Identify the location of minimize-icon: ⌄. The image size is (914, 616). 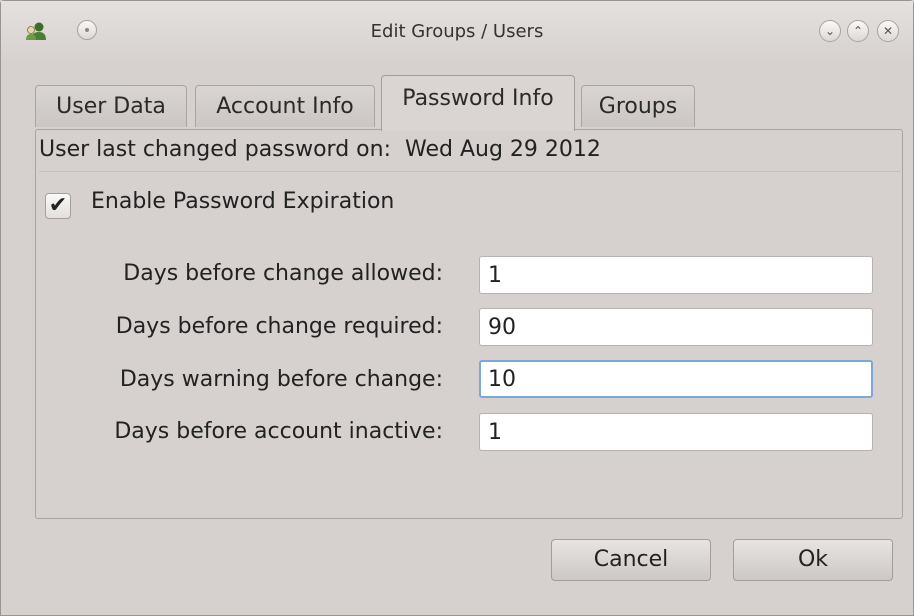
(830, 31).